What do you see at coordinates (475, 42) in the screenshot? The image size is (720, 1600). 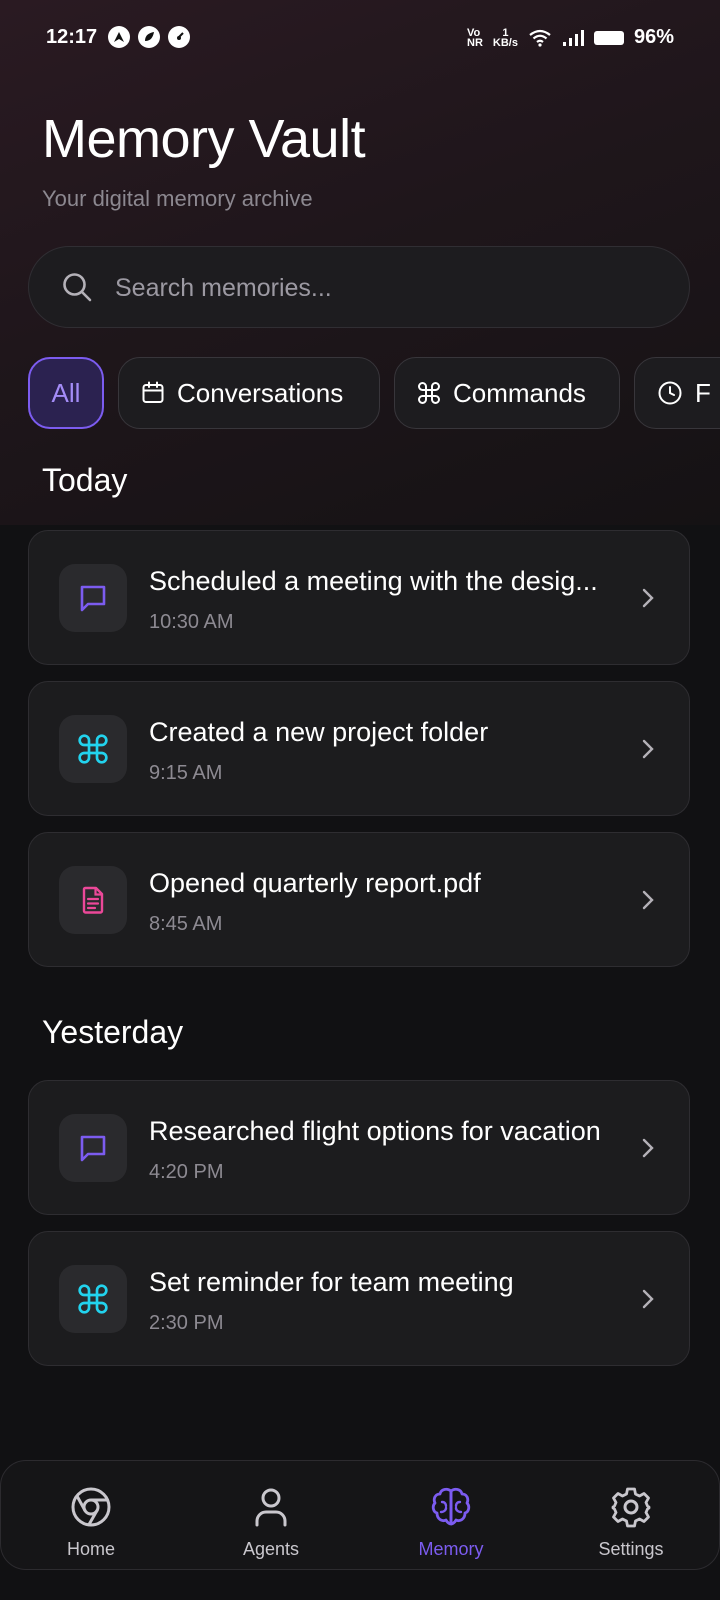 I see `network-label-bottom: NR` at bounding box center [475, 42].